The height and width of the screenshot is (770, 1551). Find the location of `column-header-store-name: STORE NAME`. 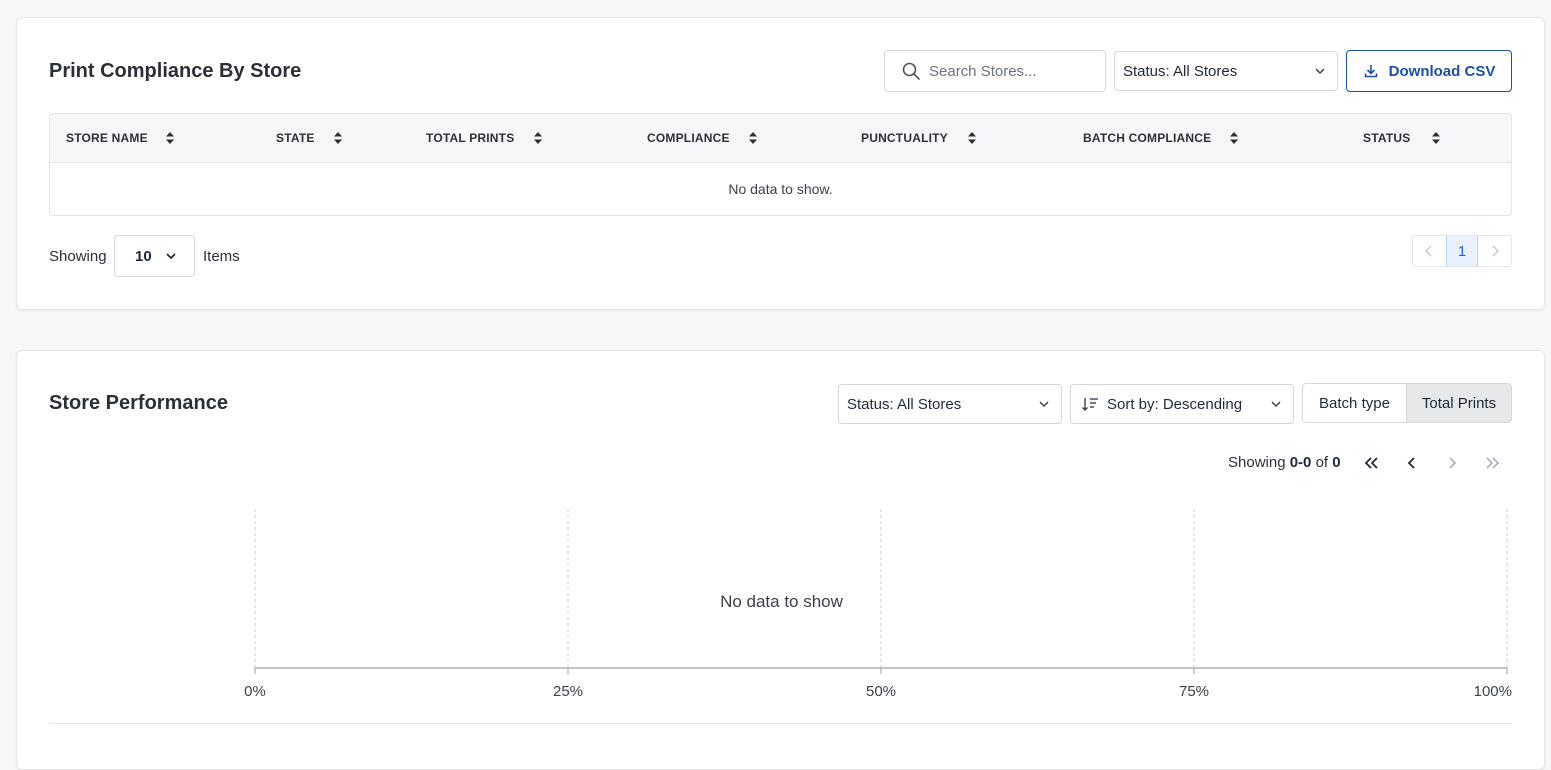

column-header-store-name: STORE NAME is located at coordinates (120, 138).